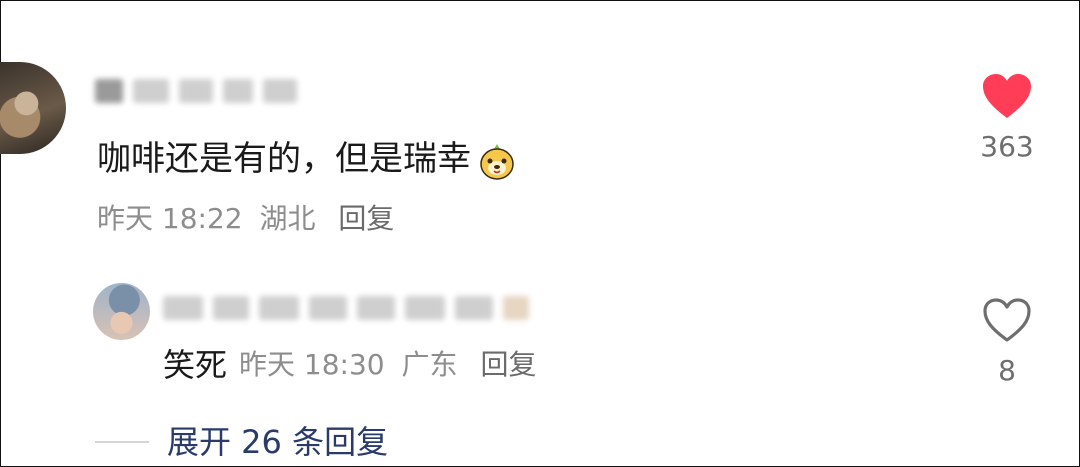 The width and height of the screenshot is (1080, 467). Describe the element at coordinates (1007, 322) in the screenshot. I see `heart-outline-icon` at that location.